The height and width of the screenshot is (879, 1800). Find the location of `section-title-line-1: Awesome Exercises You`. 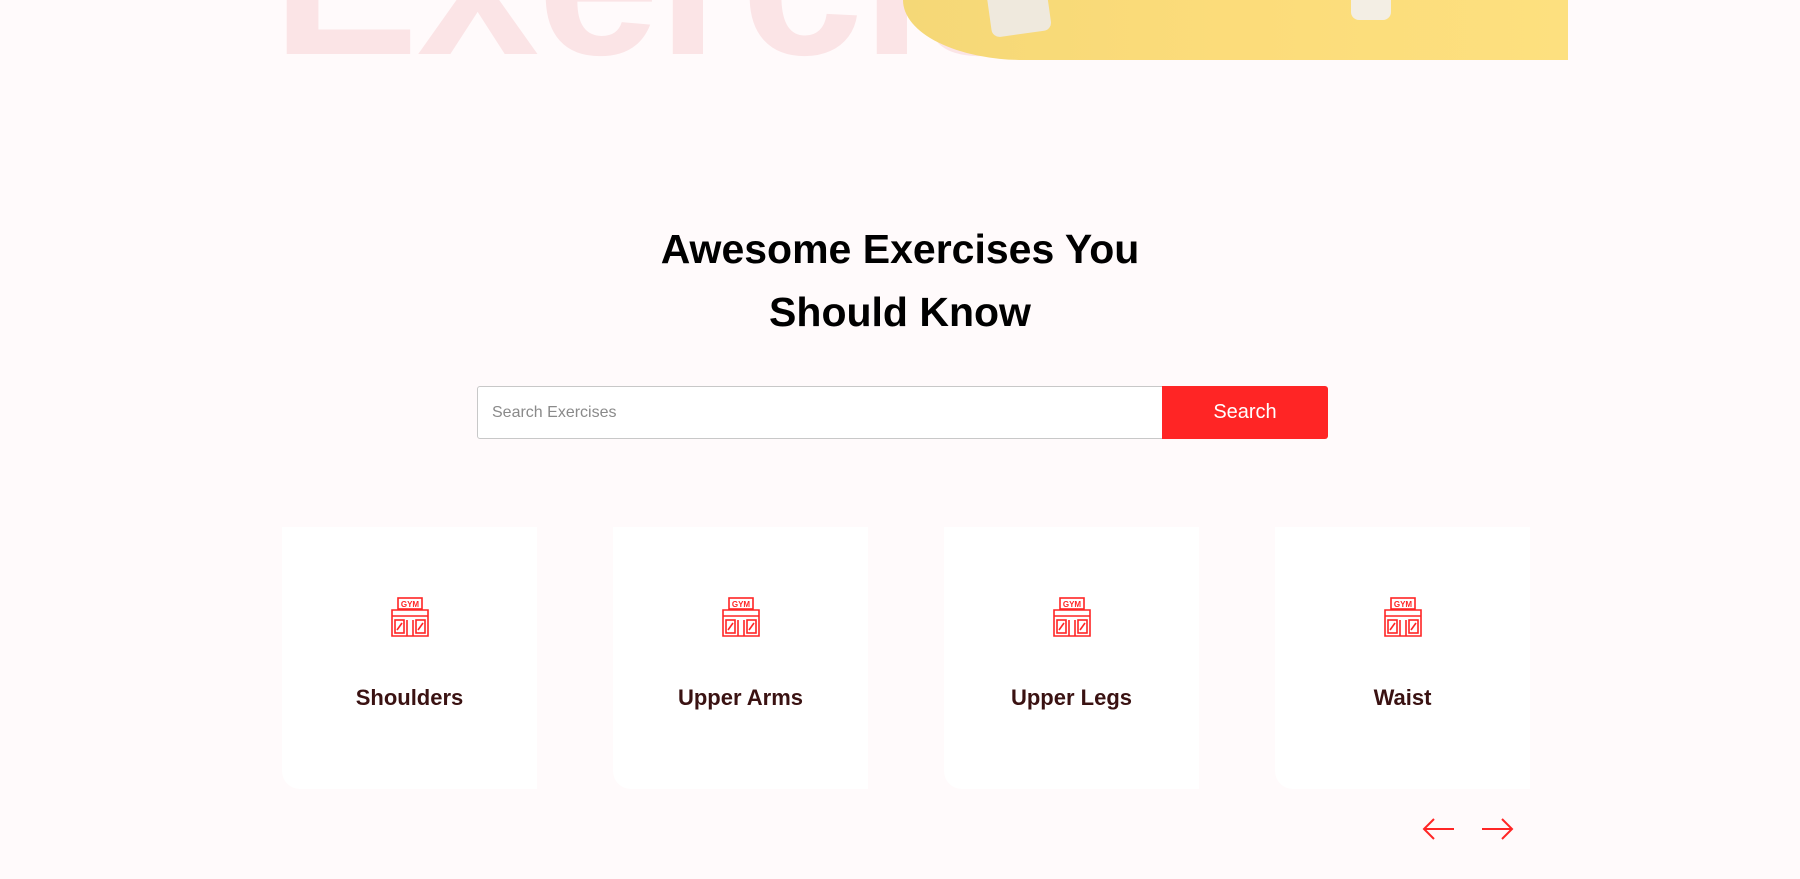

section-title-line-1: Awesome Exercises You is located at coordinates (900, 249).